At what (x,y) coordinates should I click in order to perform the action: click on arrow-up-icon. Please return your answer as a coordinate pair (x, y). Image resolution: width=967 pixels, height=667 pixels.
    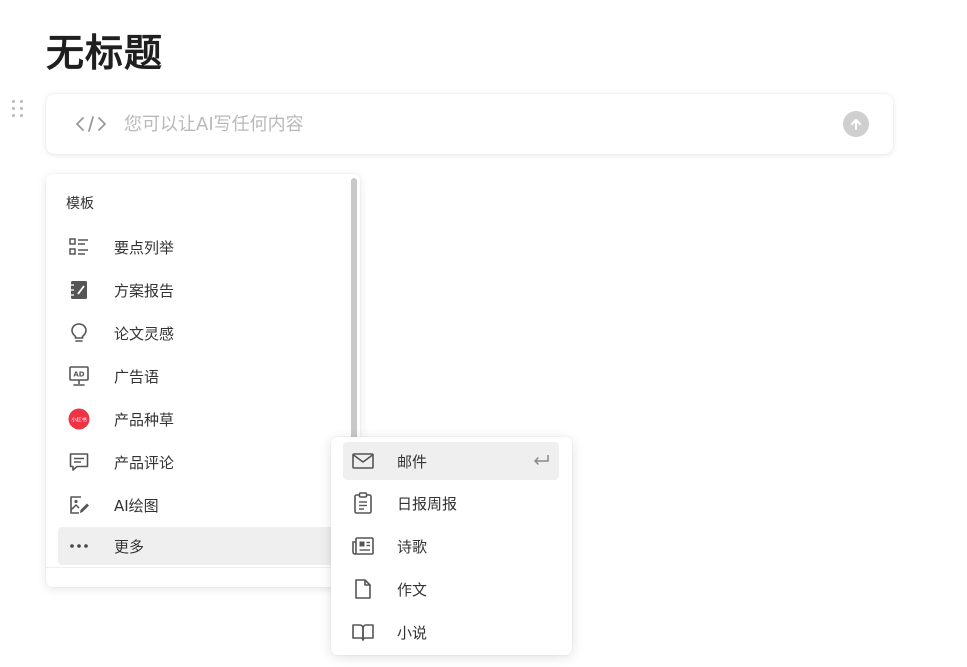
    Looking at the image, I should click on (856, 124).